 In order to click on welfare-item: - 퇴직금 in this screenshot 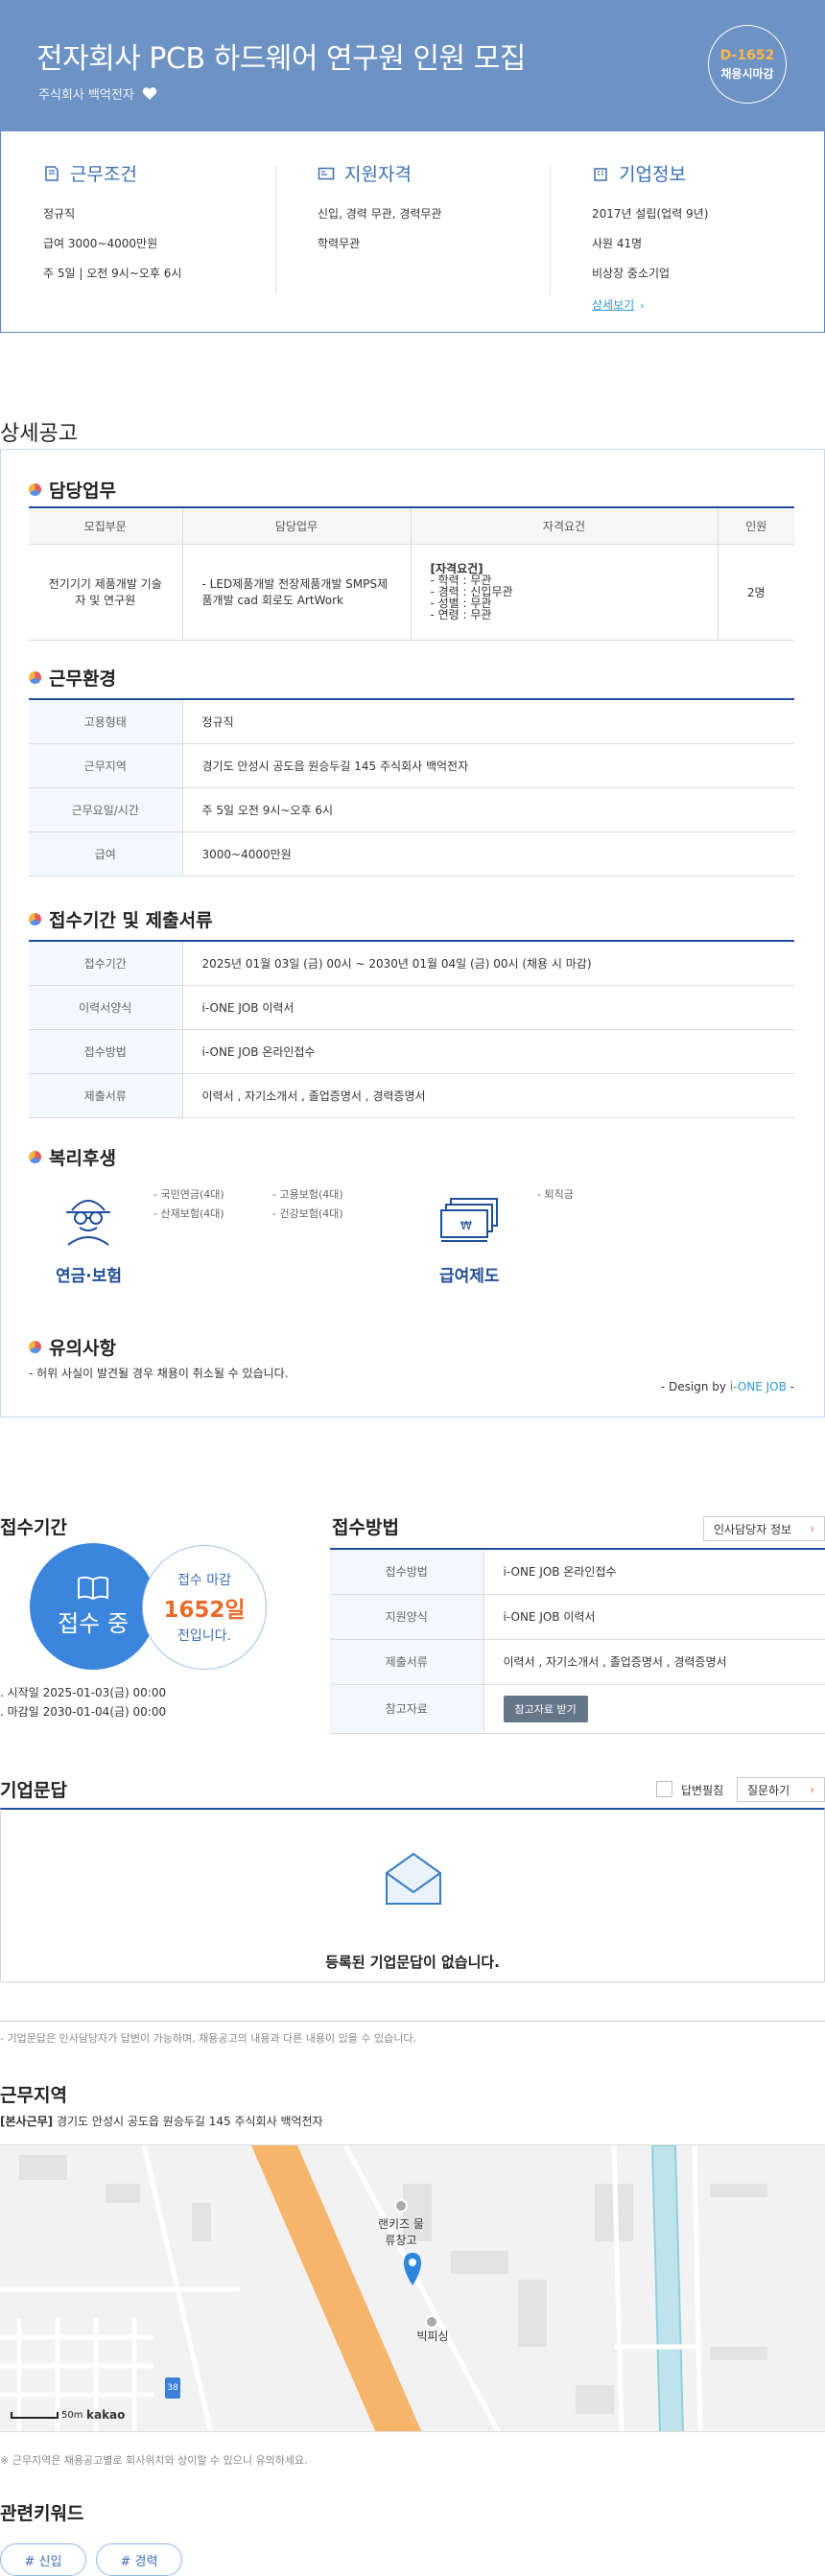, I will do `click(556, 1194)`.